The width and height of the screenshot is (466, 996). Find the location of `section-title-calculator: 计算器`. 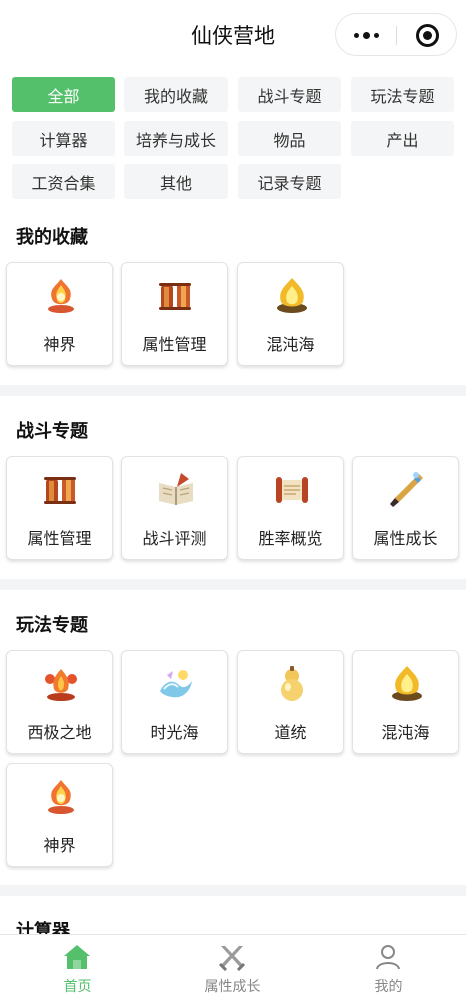

section-title-calculator: 计算器 is located at coordinates (43, 927).